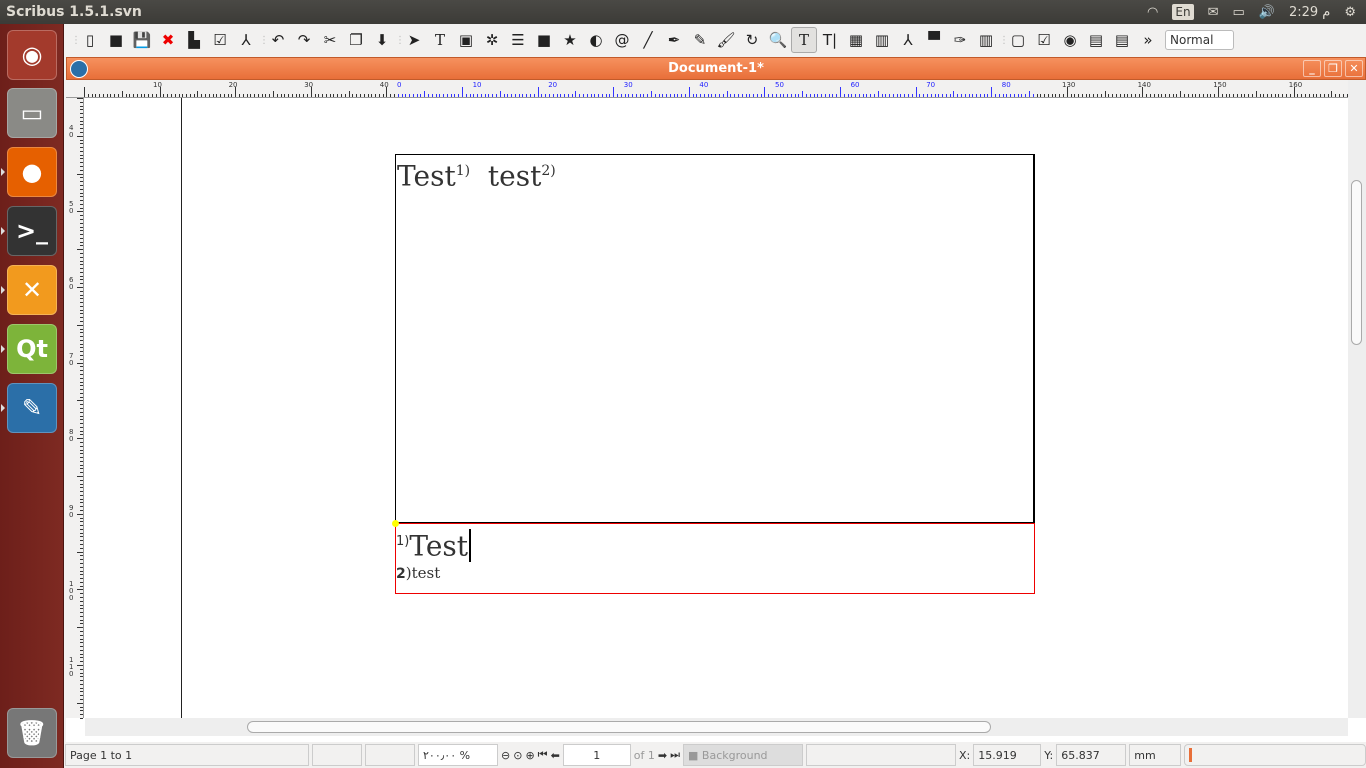  Describe the element at coordinates (505, 755) in the screenshot. I see `zoom-out-icon: ⊖` at that location.